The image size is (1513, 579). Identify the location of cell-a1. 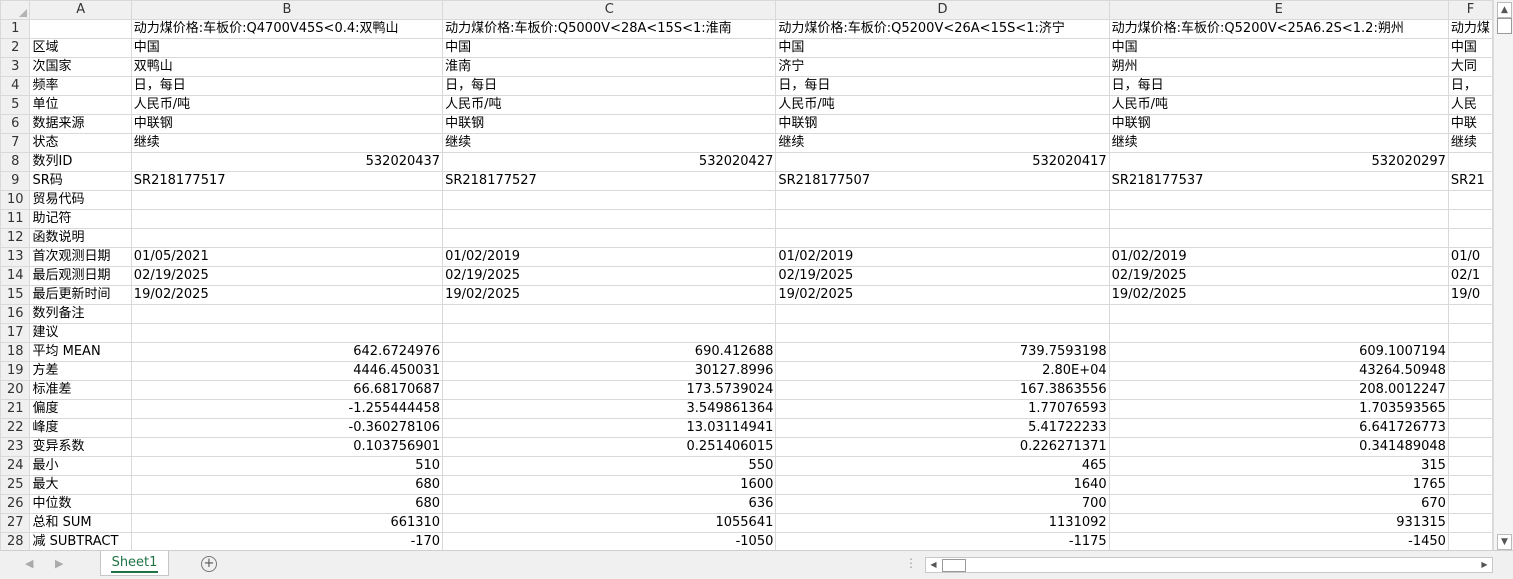
(80, 29).